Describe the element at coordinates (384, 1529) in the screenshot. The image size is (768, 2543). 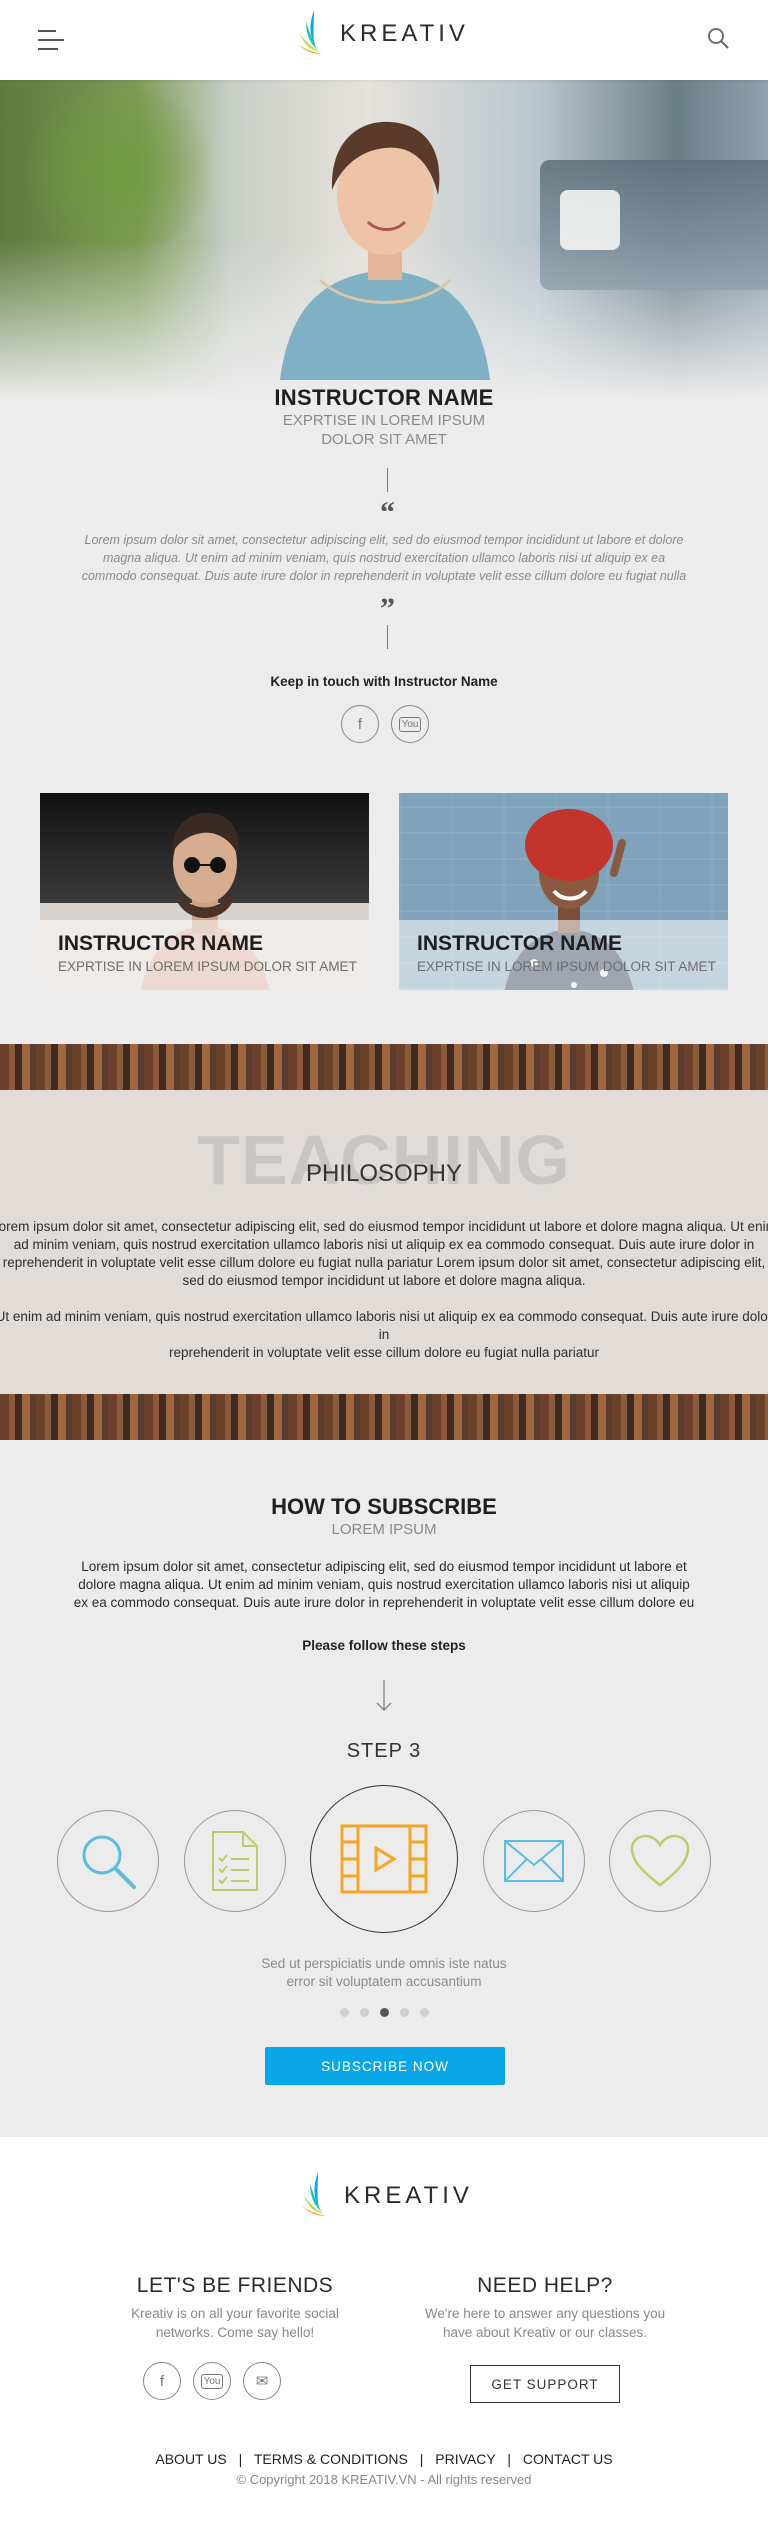
I see `subscribe-subtitle: LOREM IPSUM` at that location.